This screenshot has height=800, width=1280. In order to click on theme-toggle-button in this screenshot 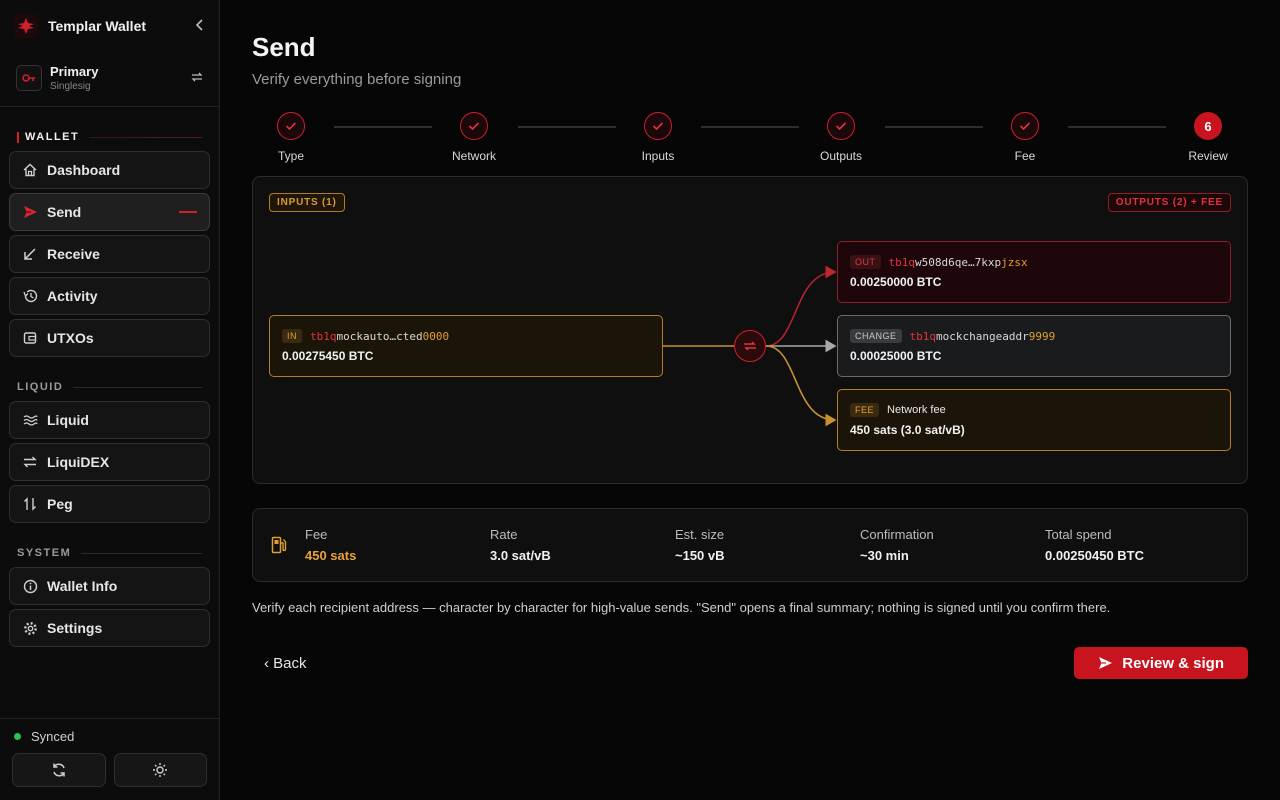, I will do `click(160, 770)`.